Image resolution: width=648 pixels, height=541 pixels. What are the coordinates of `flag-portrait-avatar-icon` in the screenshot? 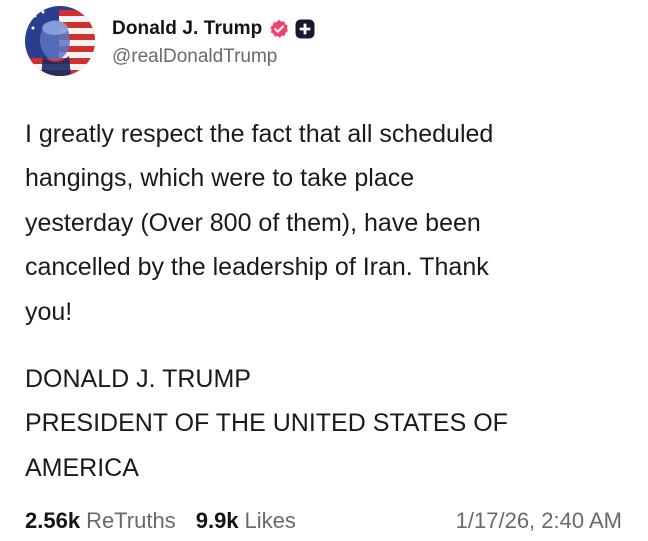 It's located at (60, 41).